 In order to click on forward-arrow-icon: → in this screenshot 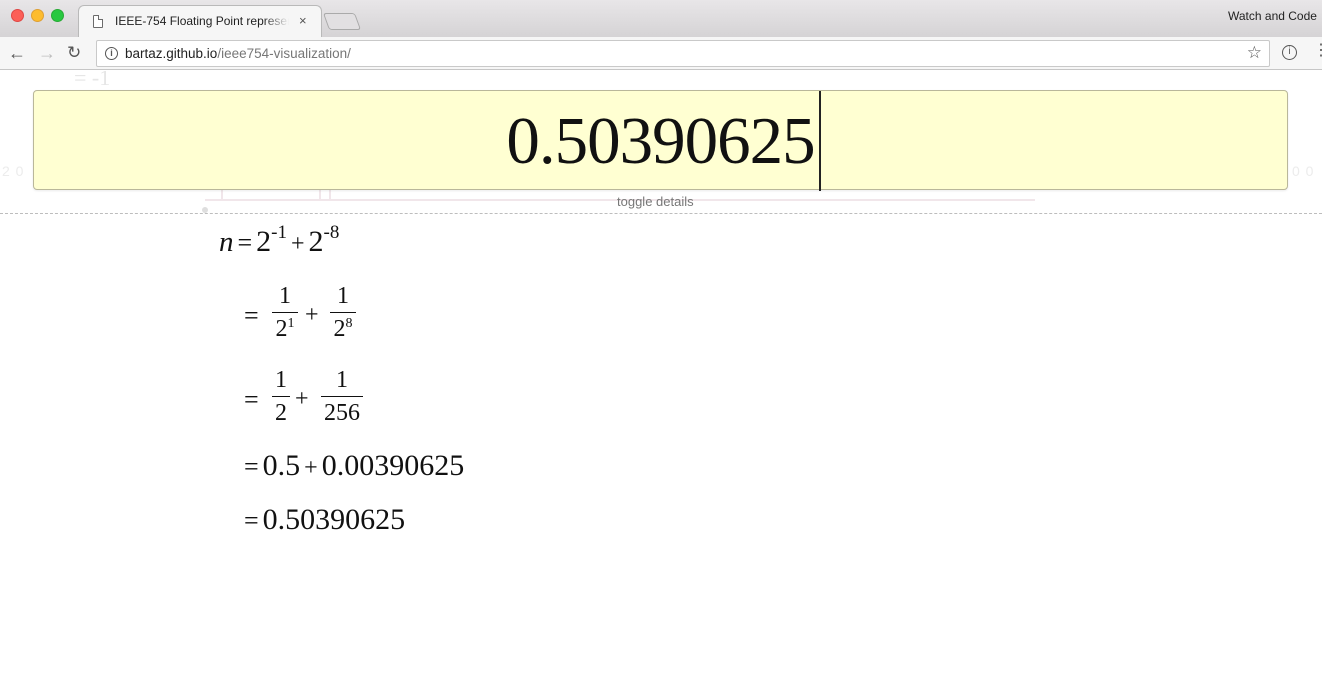, I will do `click(47, 53)`.